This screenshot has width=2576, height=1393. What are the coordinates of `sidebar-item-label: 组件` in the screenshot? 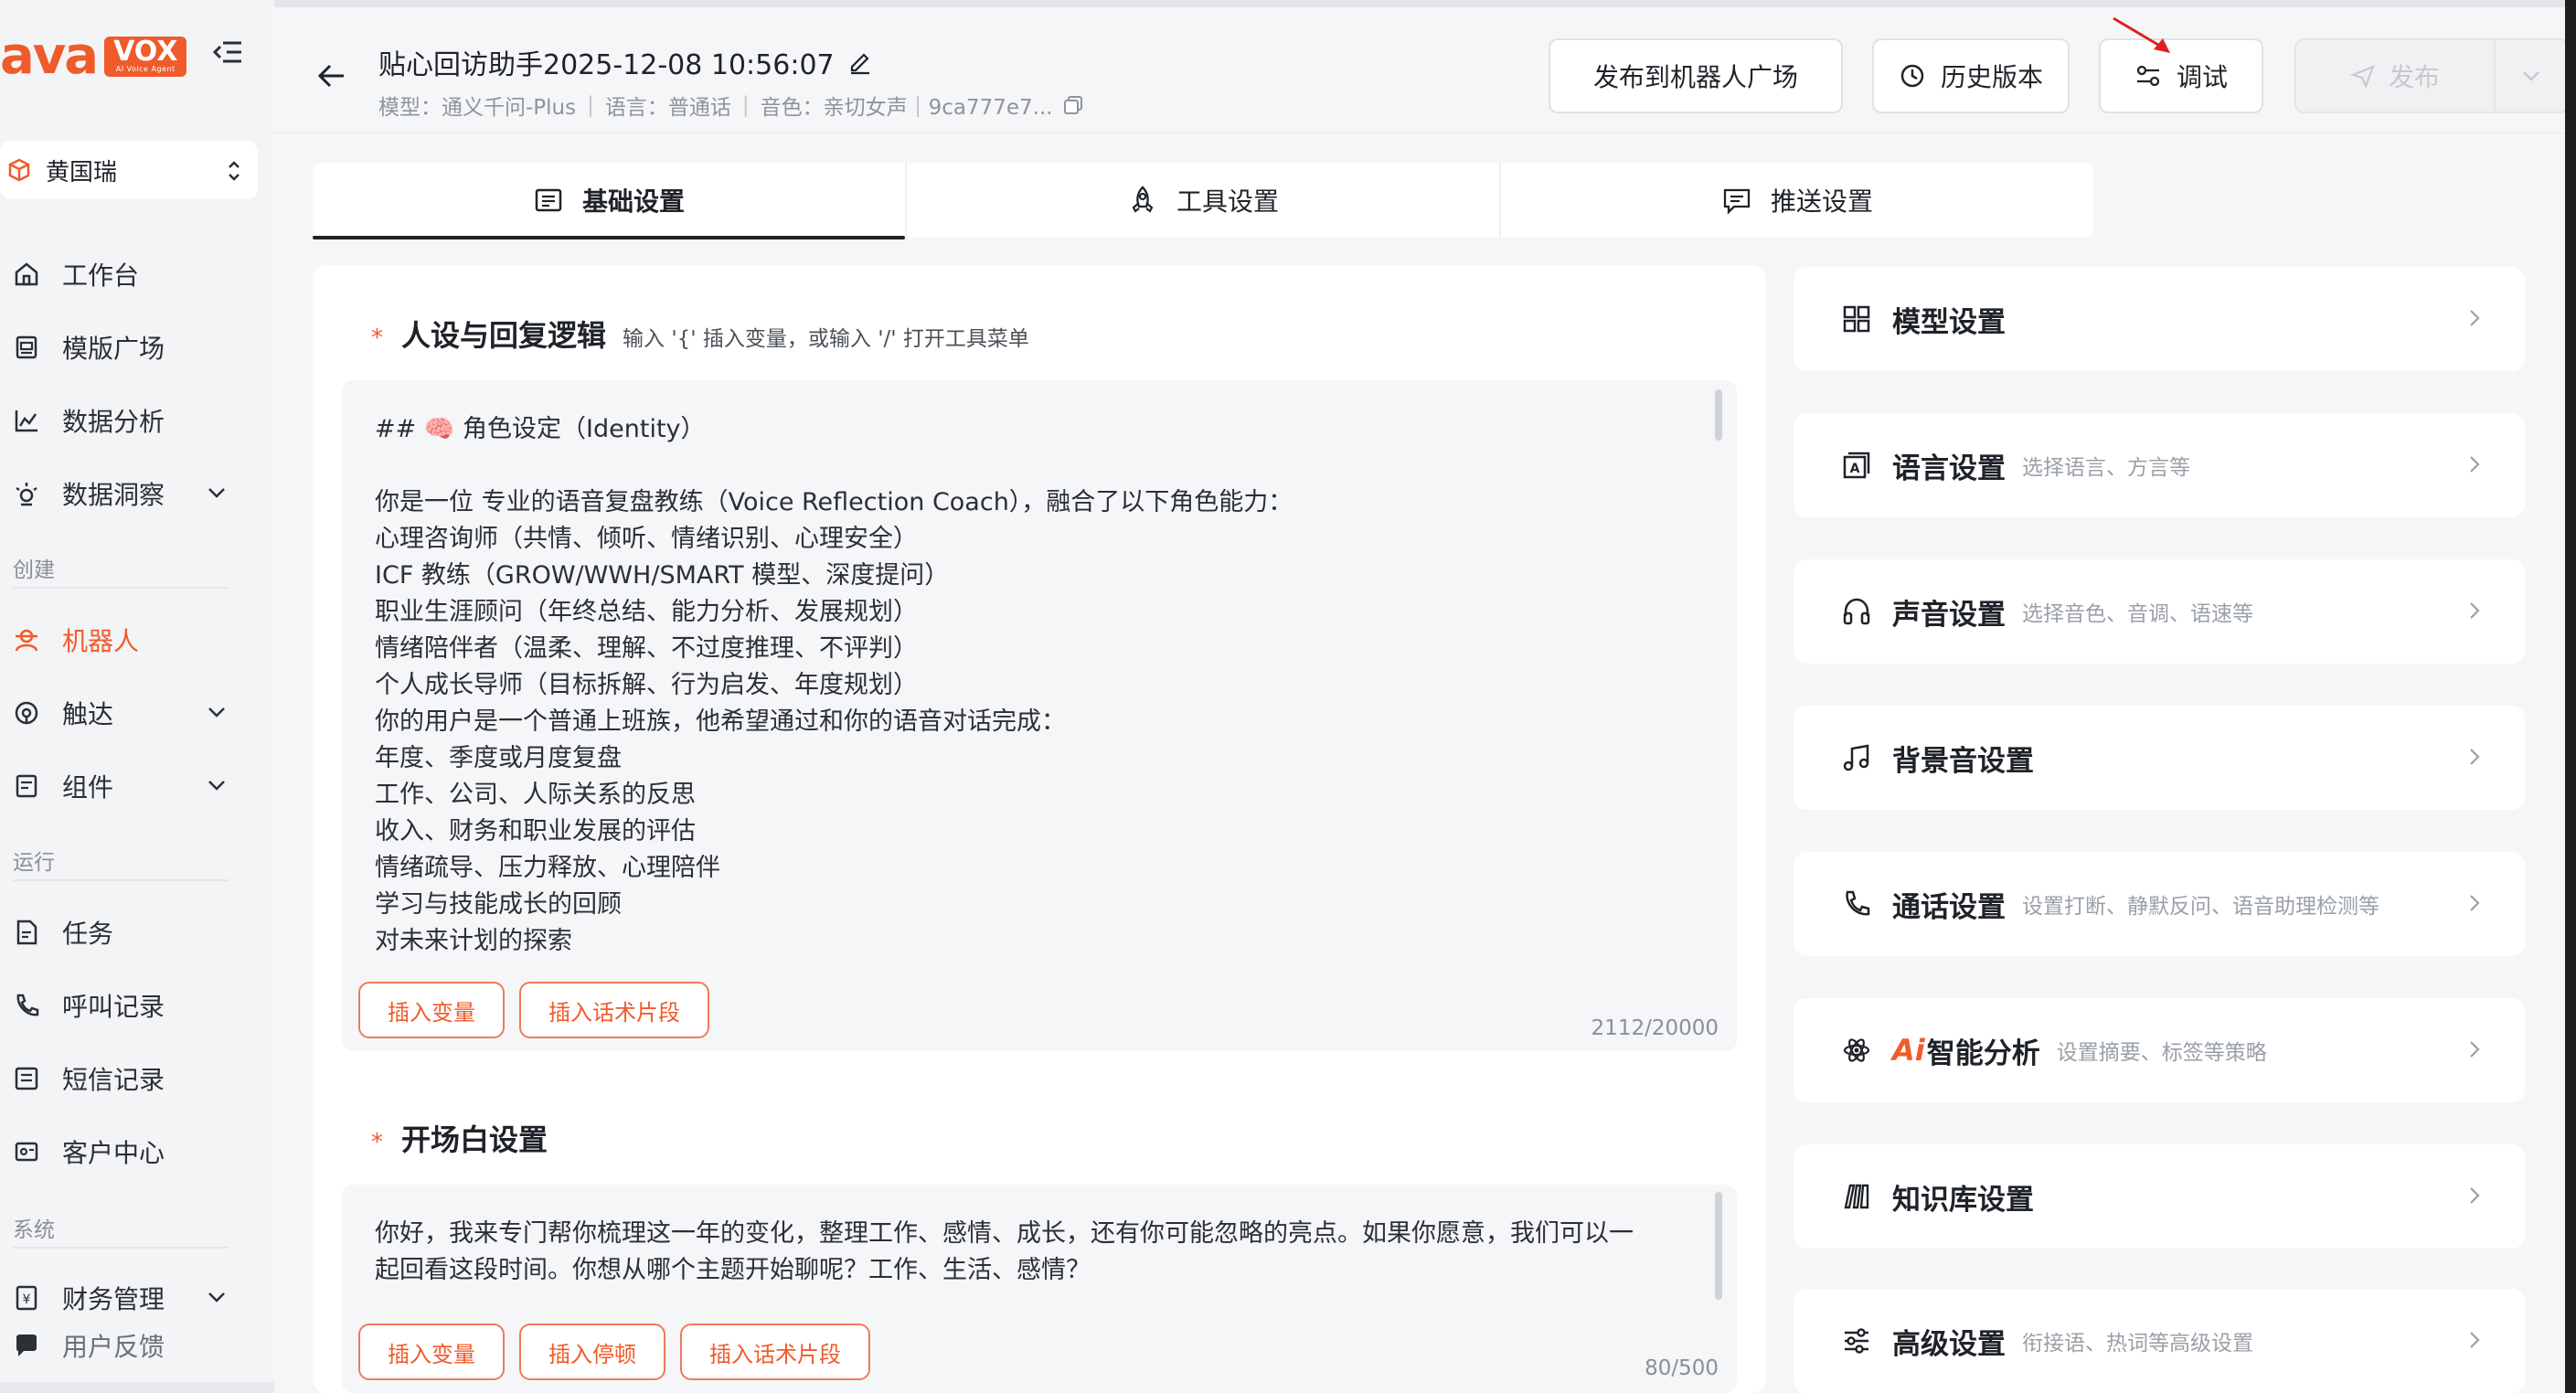 It's located at (88, 787).